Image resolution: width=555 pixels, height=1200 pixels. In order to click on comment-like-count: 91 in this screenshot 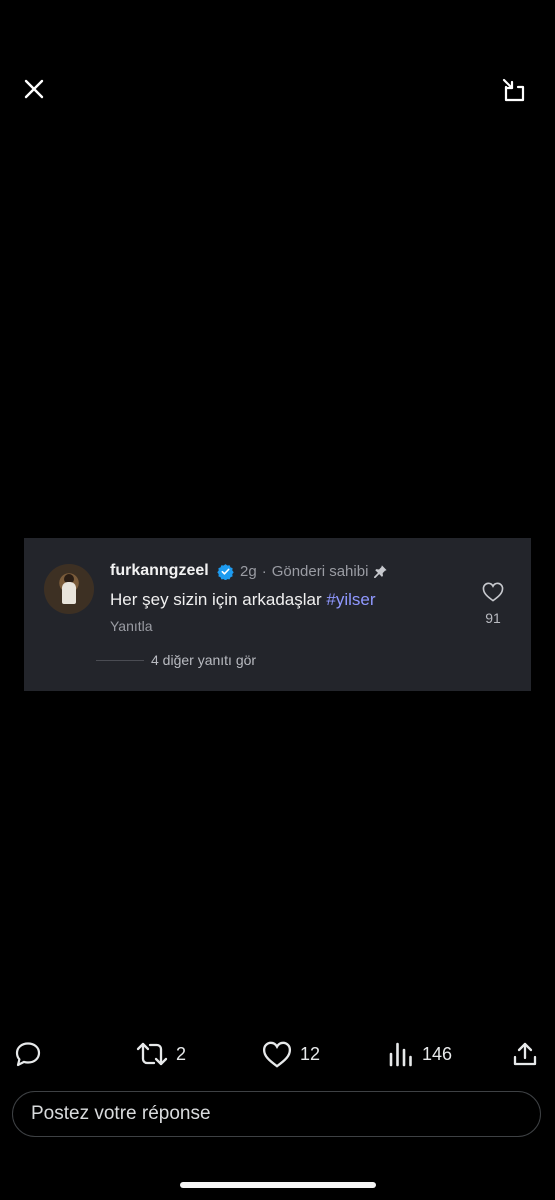, I will do `click(493, 618)`.